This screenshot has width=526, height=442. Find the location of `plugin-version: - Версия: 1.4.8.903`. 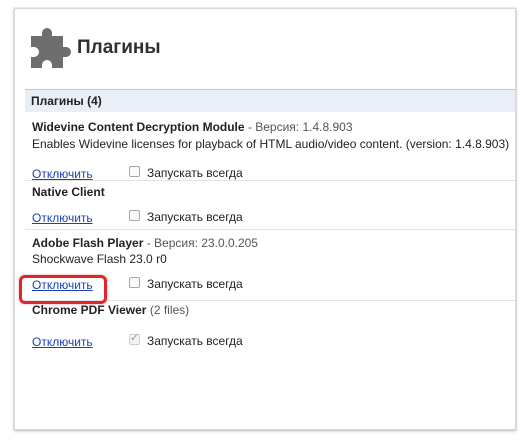

plugin-version: - Версия: 1.4.8.903 is located at coordinates (298, 127).